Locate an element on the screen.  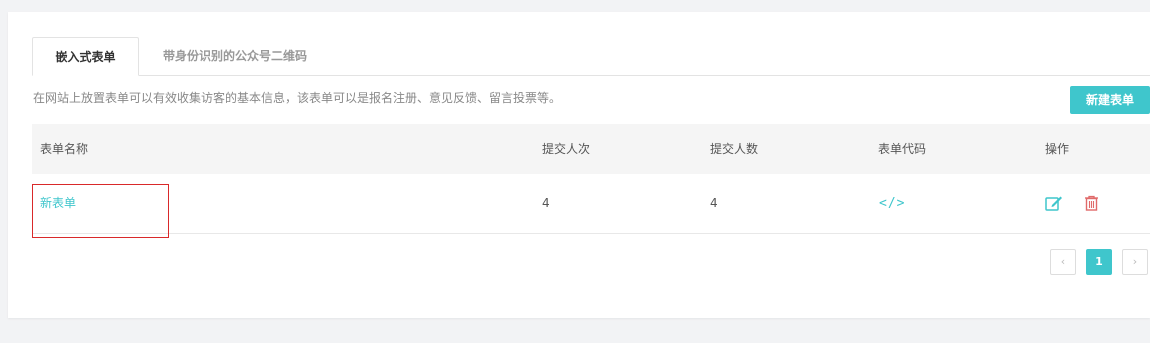
header-form-name: 表单名称 is located at coordinates (64, 149).